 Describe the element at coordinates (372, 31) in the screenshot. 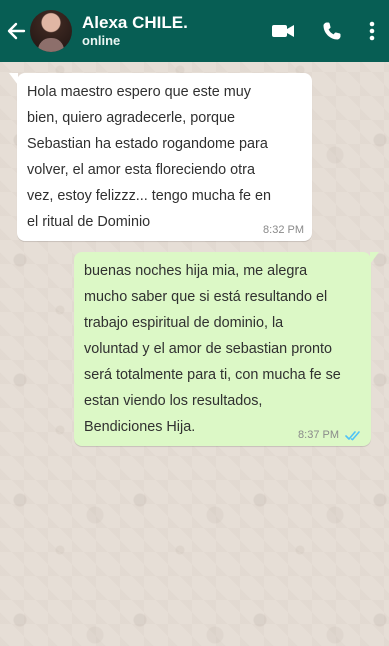

I see `more-vert-icon` at that location.